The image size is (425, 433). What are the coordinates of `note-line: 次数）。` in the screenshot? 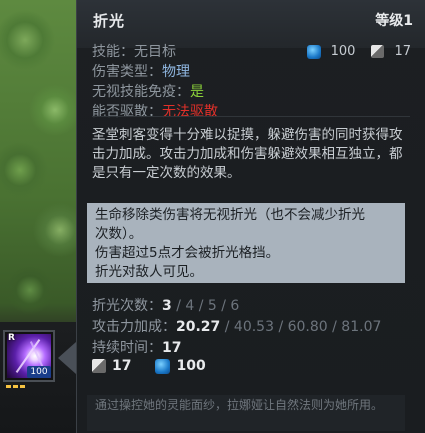 It's located at (119, 234).